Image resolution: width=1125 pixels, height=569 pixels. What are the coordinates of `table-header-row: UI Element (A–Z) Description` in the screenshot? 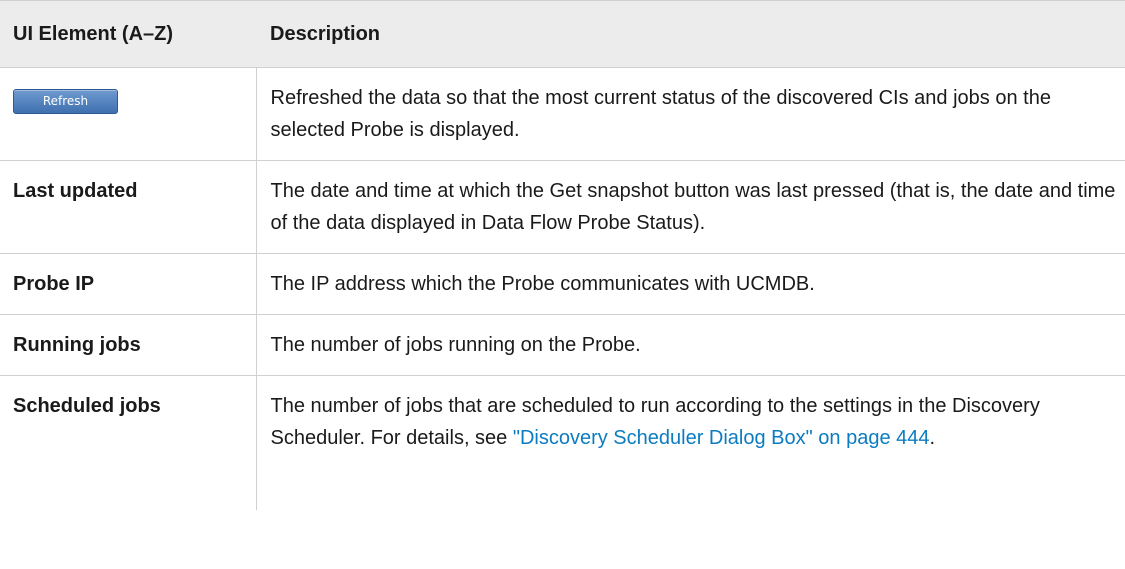 It's located at (562, 34).